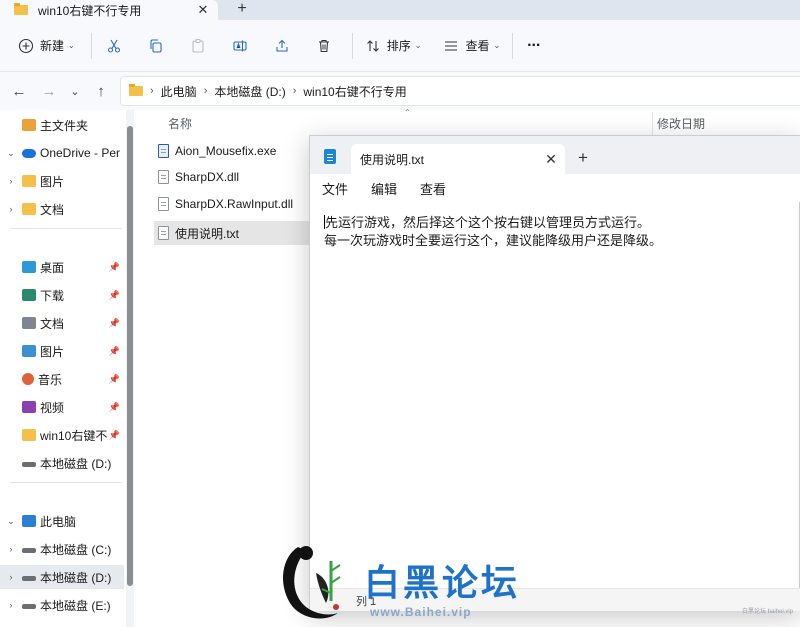 This screenshot has height=627, width=800. Describe the element at coordinates (652, 124) in the screenshot. I see `column-divider` at that location.